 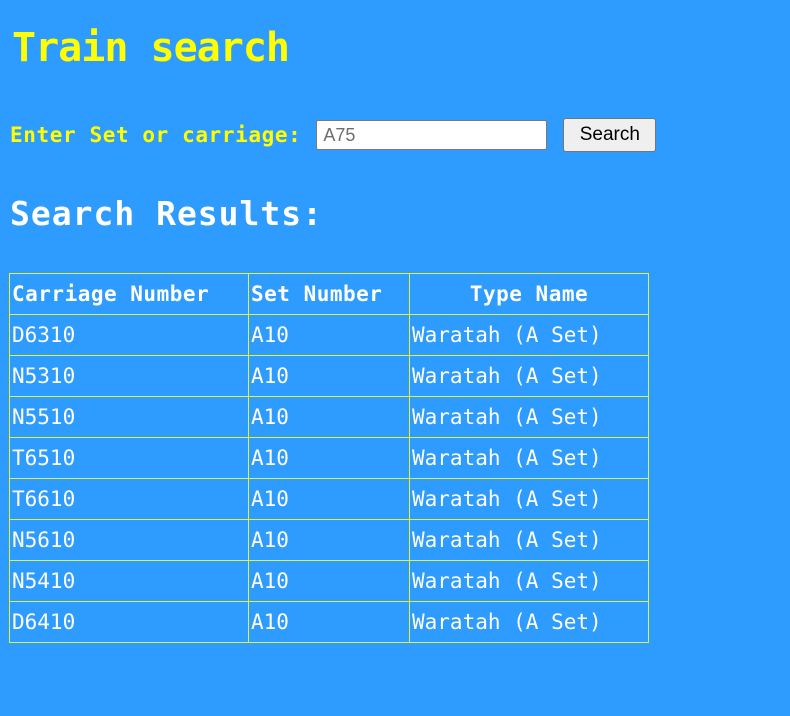 I want to click on search-form: Enter Set or carriage: Search, so click(x=333, y=135).